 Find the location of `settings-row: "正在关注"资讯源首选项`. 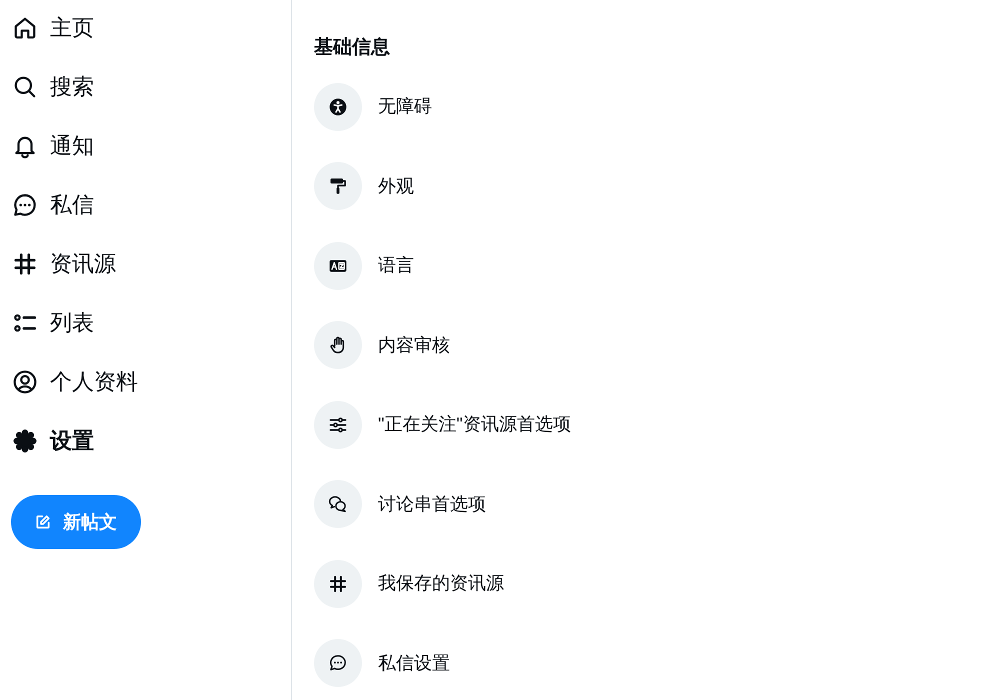

settings-row: "正在关注"资讯源首选项 is located at coordinates (450, 424).